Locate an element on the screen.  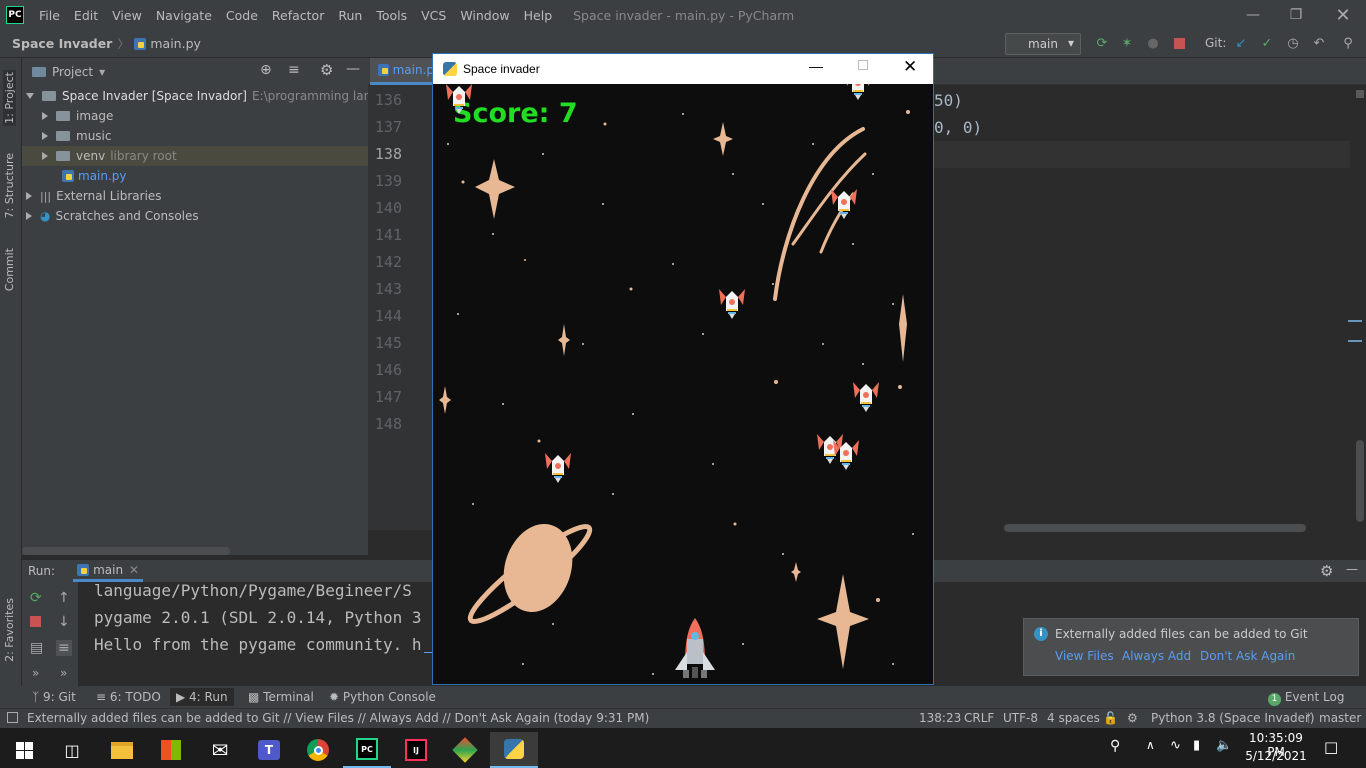
menu-tools: Tools is located at coordinates (391, 15).